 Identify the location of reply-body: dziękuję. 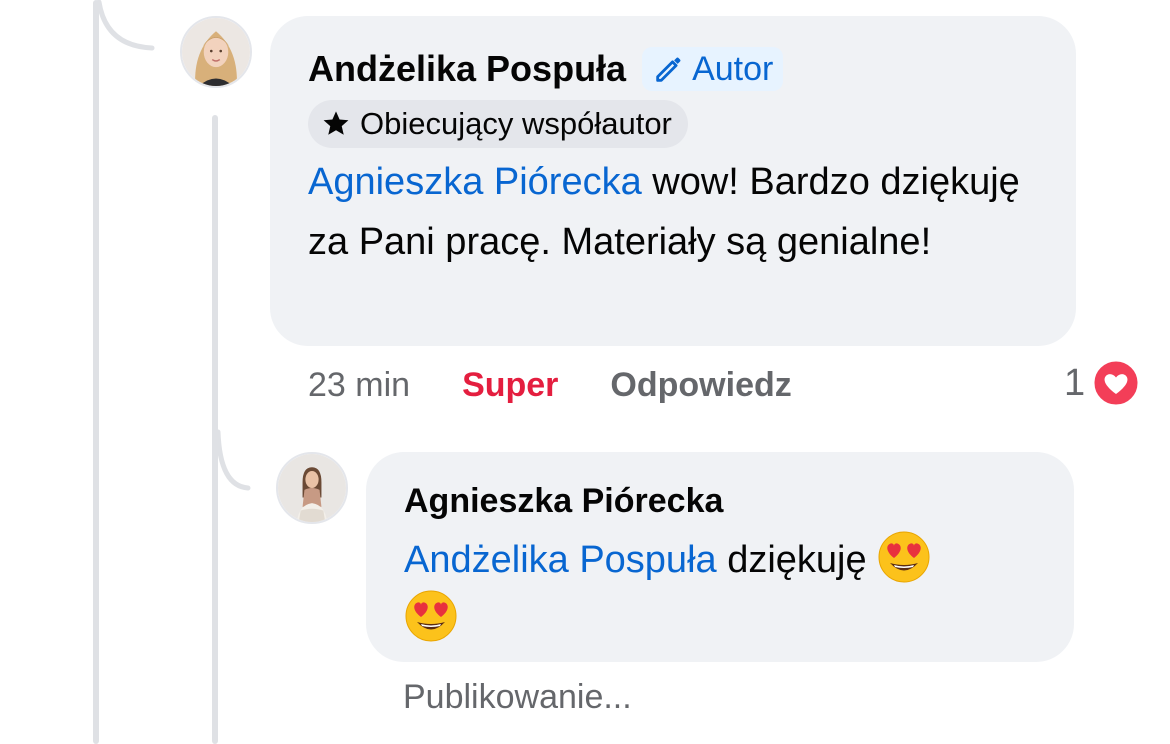
(797, 560).